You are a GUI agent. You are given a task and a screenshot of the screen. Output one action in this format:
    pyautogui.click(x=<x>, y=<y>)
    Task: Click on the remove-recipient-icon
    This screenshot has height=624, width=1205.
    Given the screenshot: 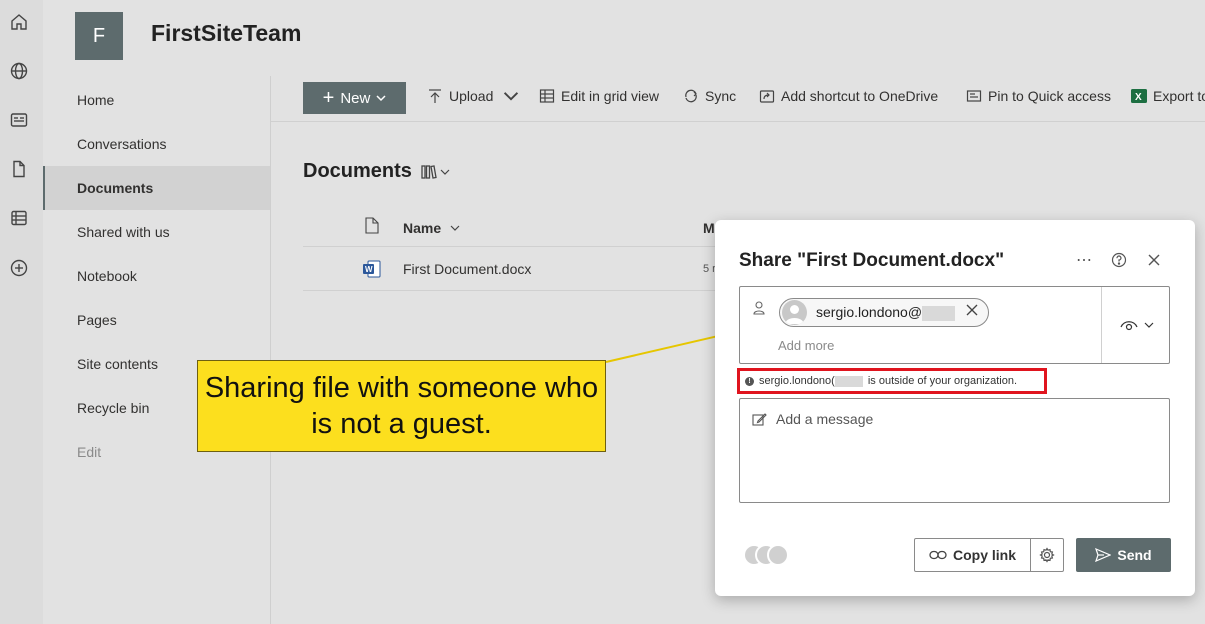 What is the action you would take?
    pyautogui.click(x=972, y=312)
    